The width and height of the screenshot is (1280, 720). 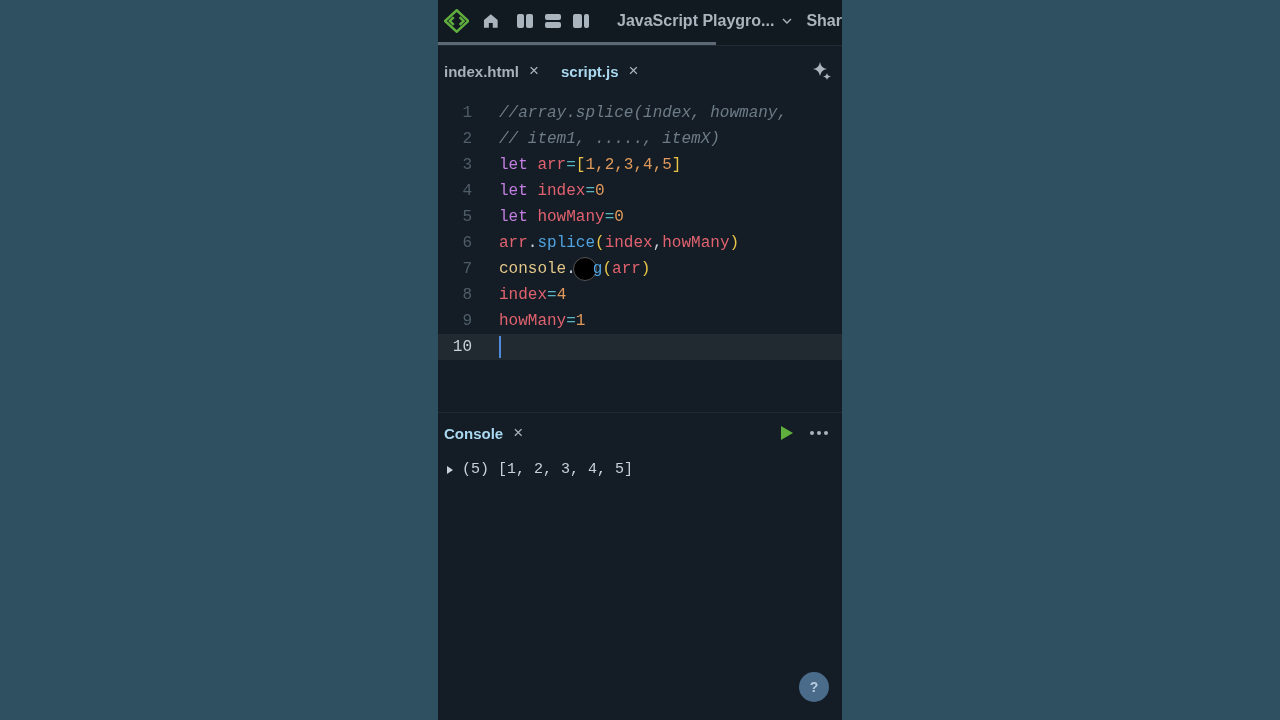 What do you see at coordinates (457, 21) in the screenshot?
I see `code-logo-icon` at bounding box center [457, 21].